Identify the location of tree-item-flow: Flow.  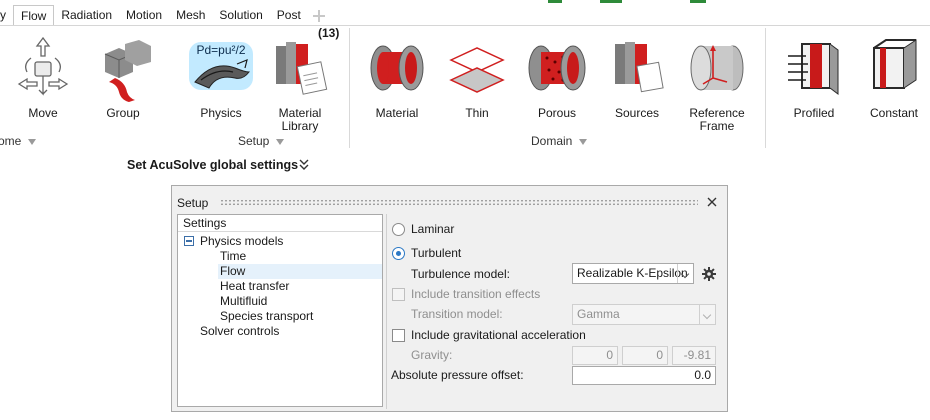
(300, 271).